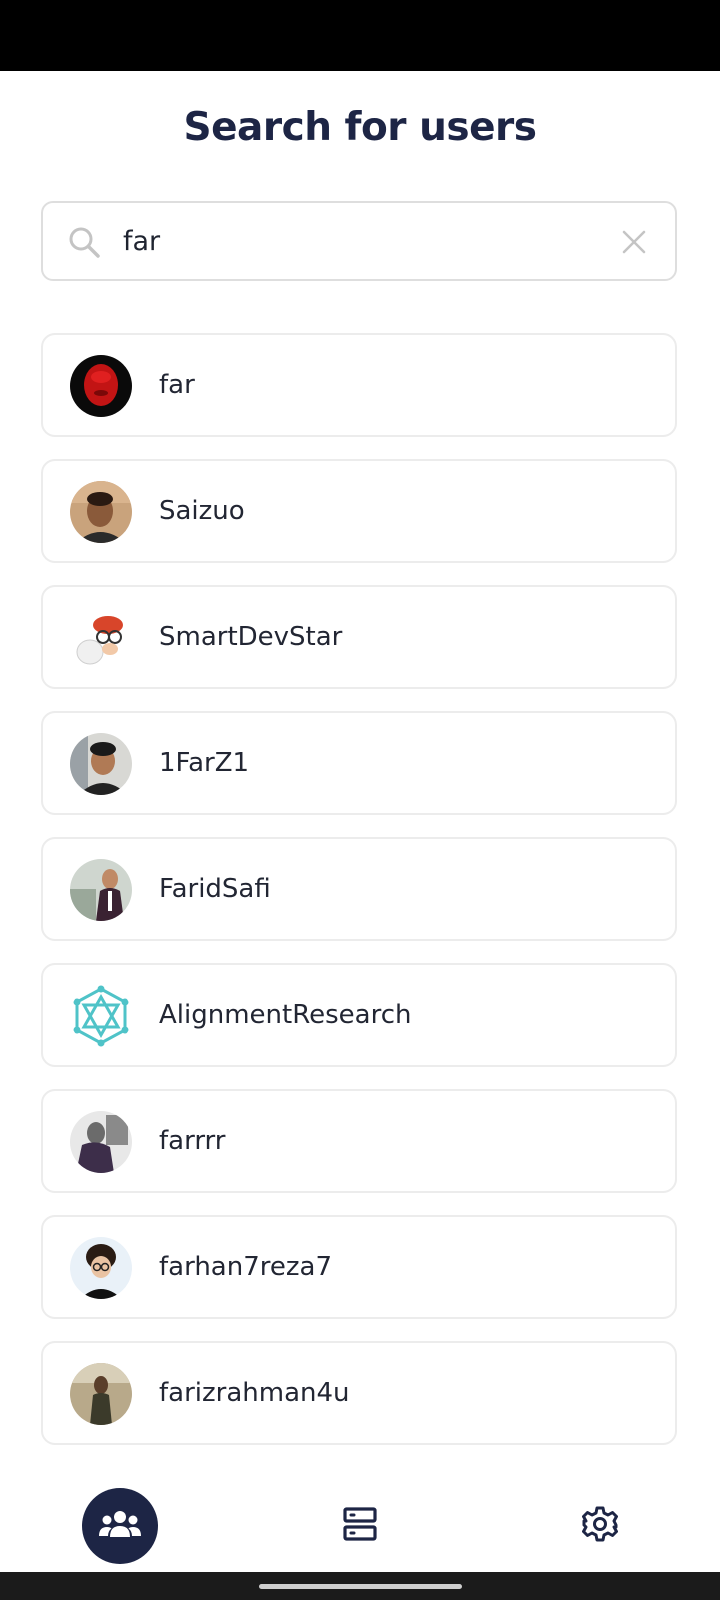 The image size is (720, 1600). I want to click on nav-settings-button, so click(600, 1526).